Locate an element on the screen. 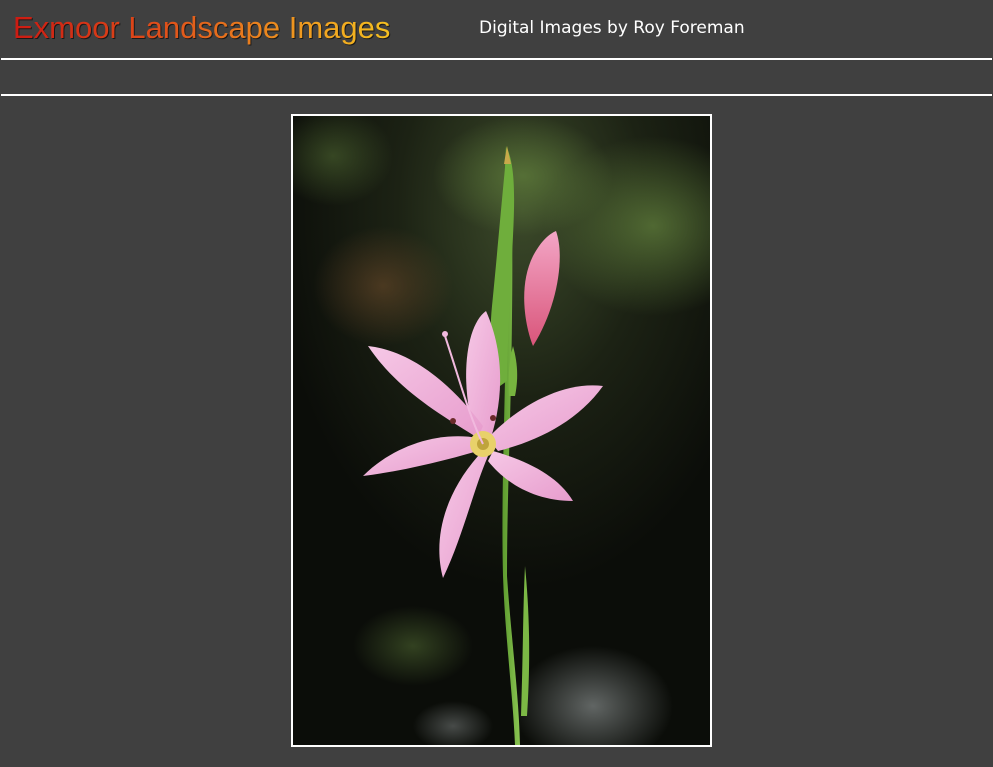 This screenshot has width=993, height=767. navigation-bar is located at coordinates (496, 77).